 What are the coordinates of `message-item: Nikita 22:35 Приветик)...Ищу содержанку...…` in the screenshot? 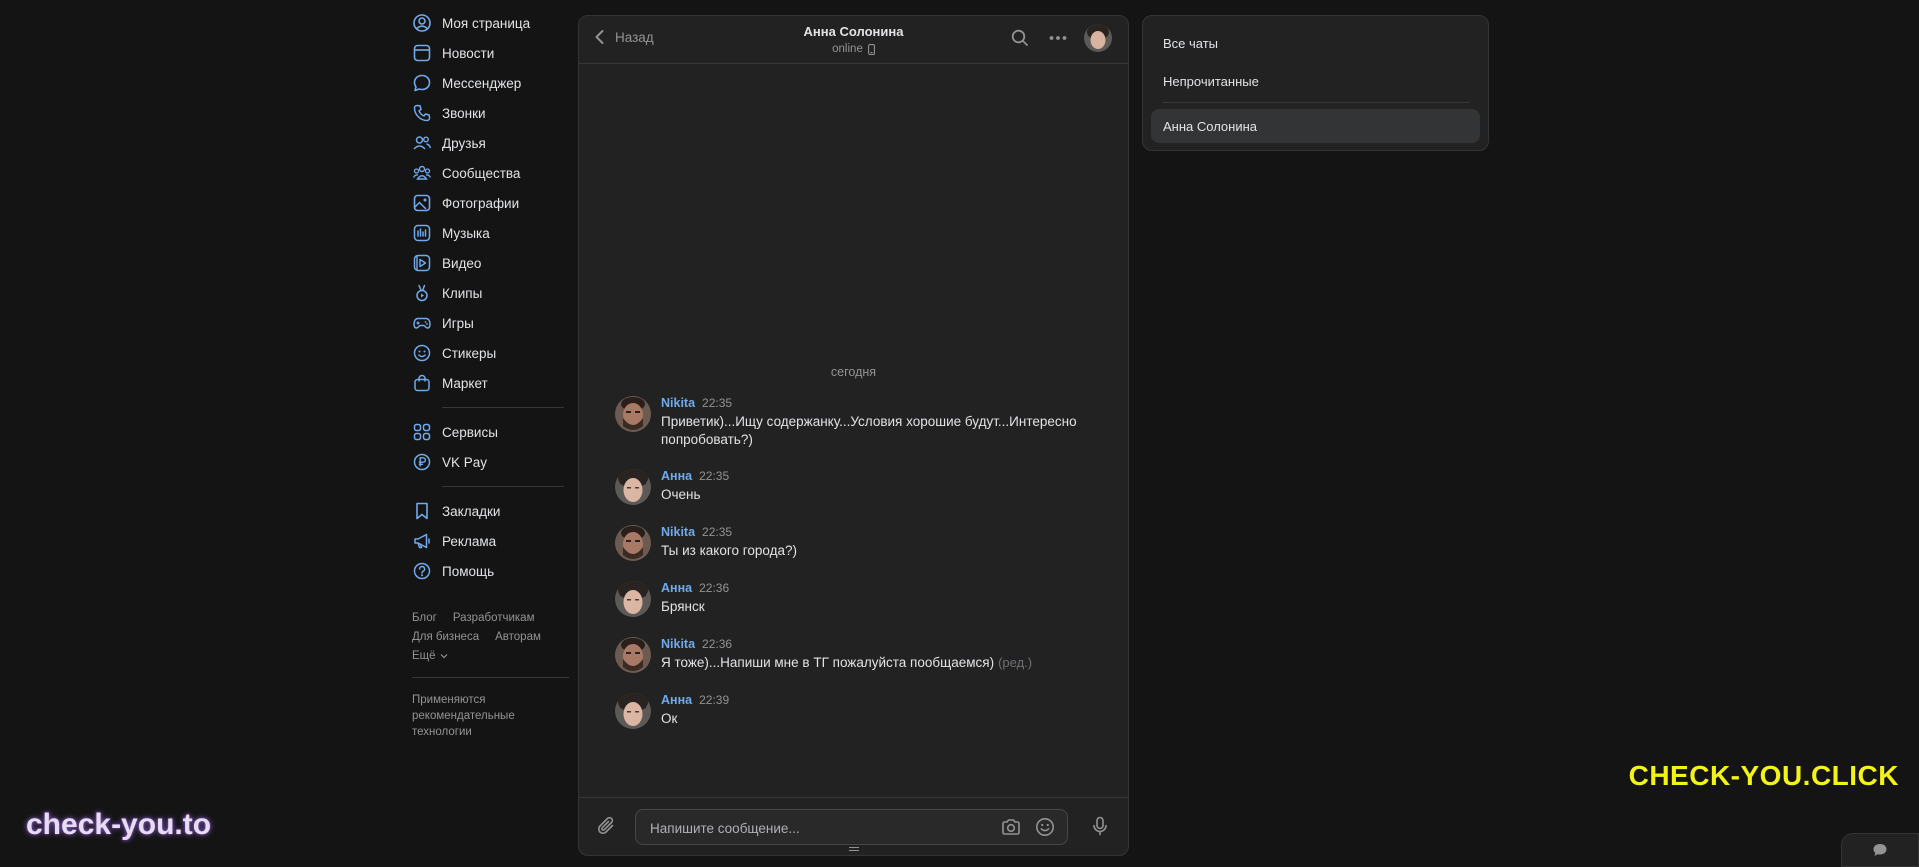 It's located at (855, 422).